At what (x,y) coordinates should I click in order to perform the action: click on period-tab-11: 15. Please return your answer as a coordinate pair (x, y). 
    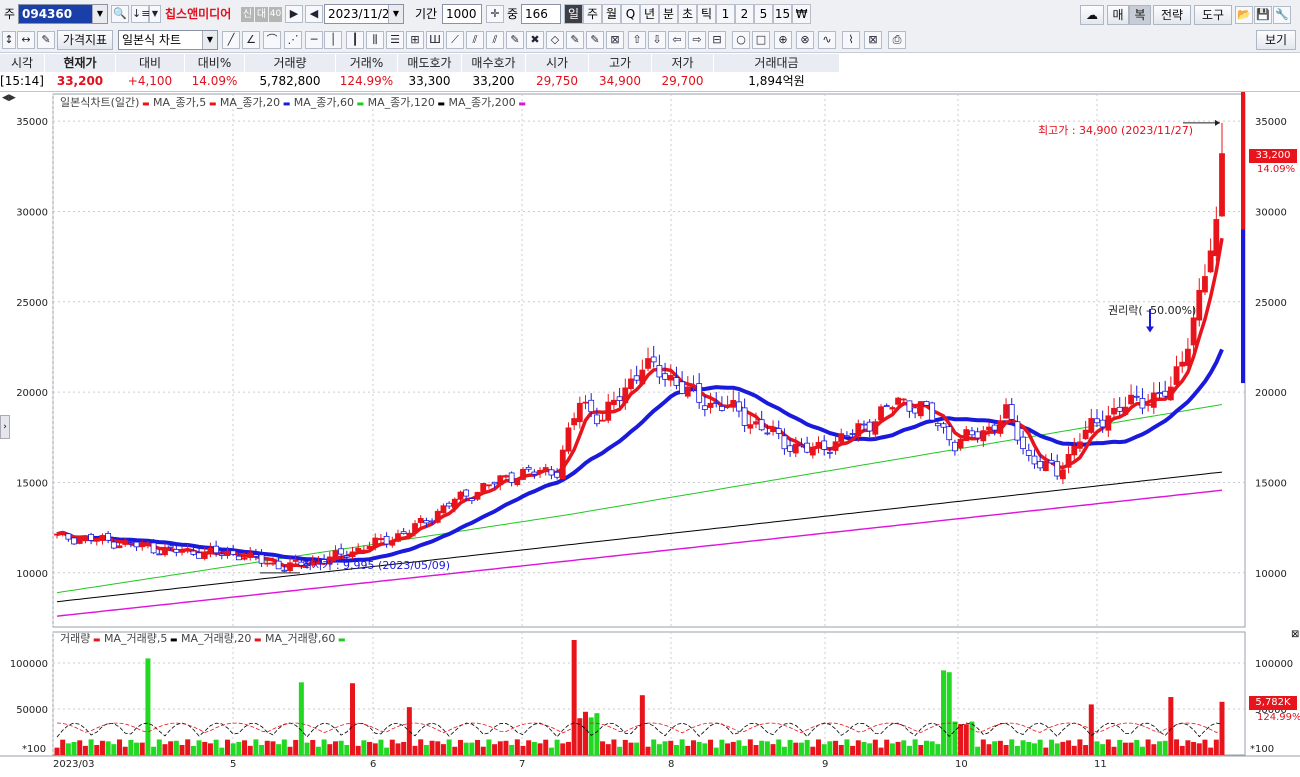
    Looking at the image, I should click on (782, 14).